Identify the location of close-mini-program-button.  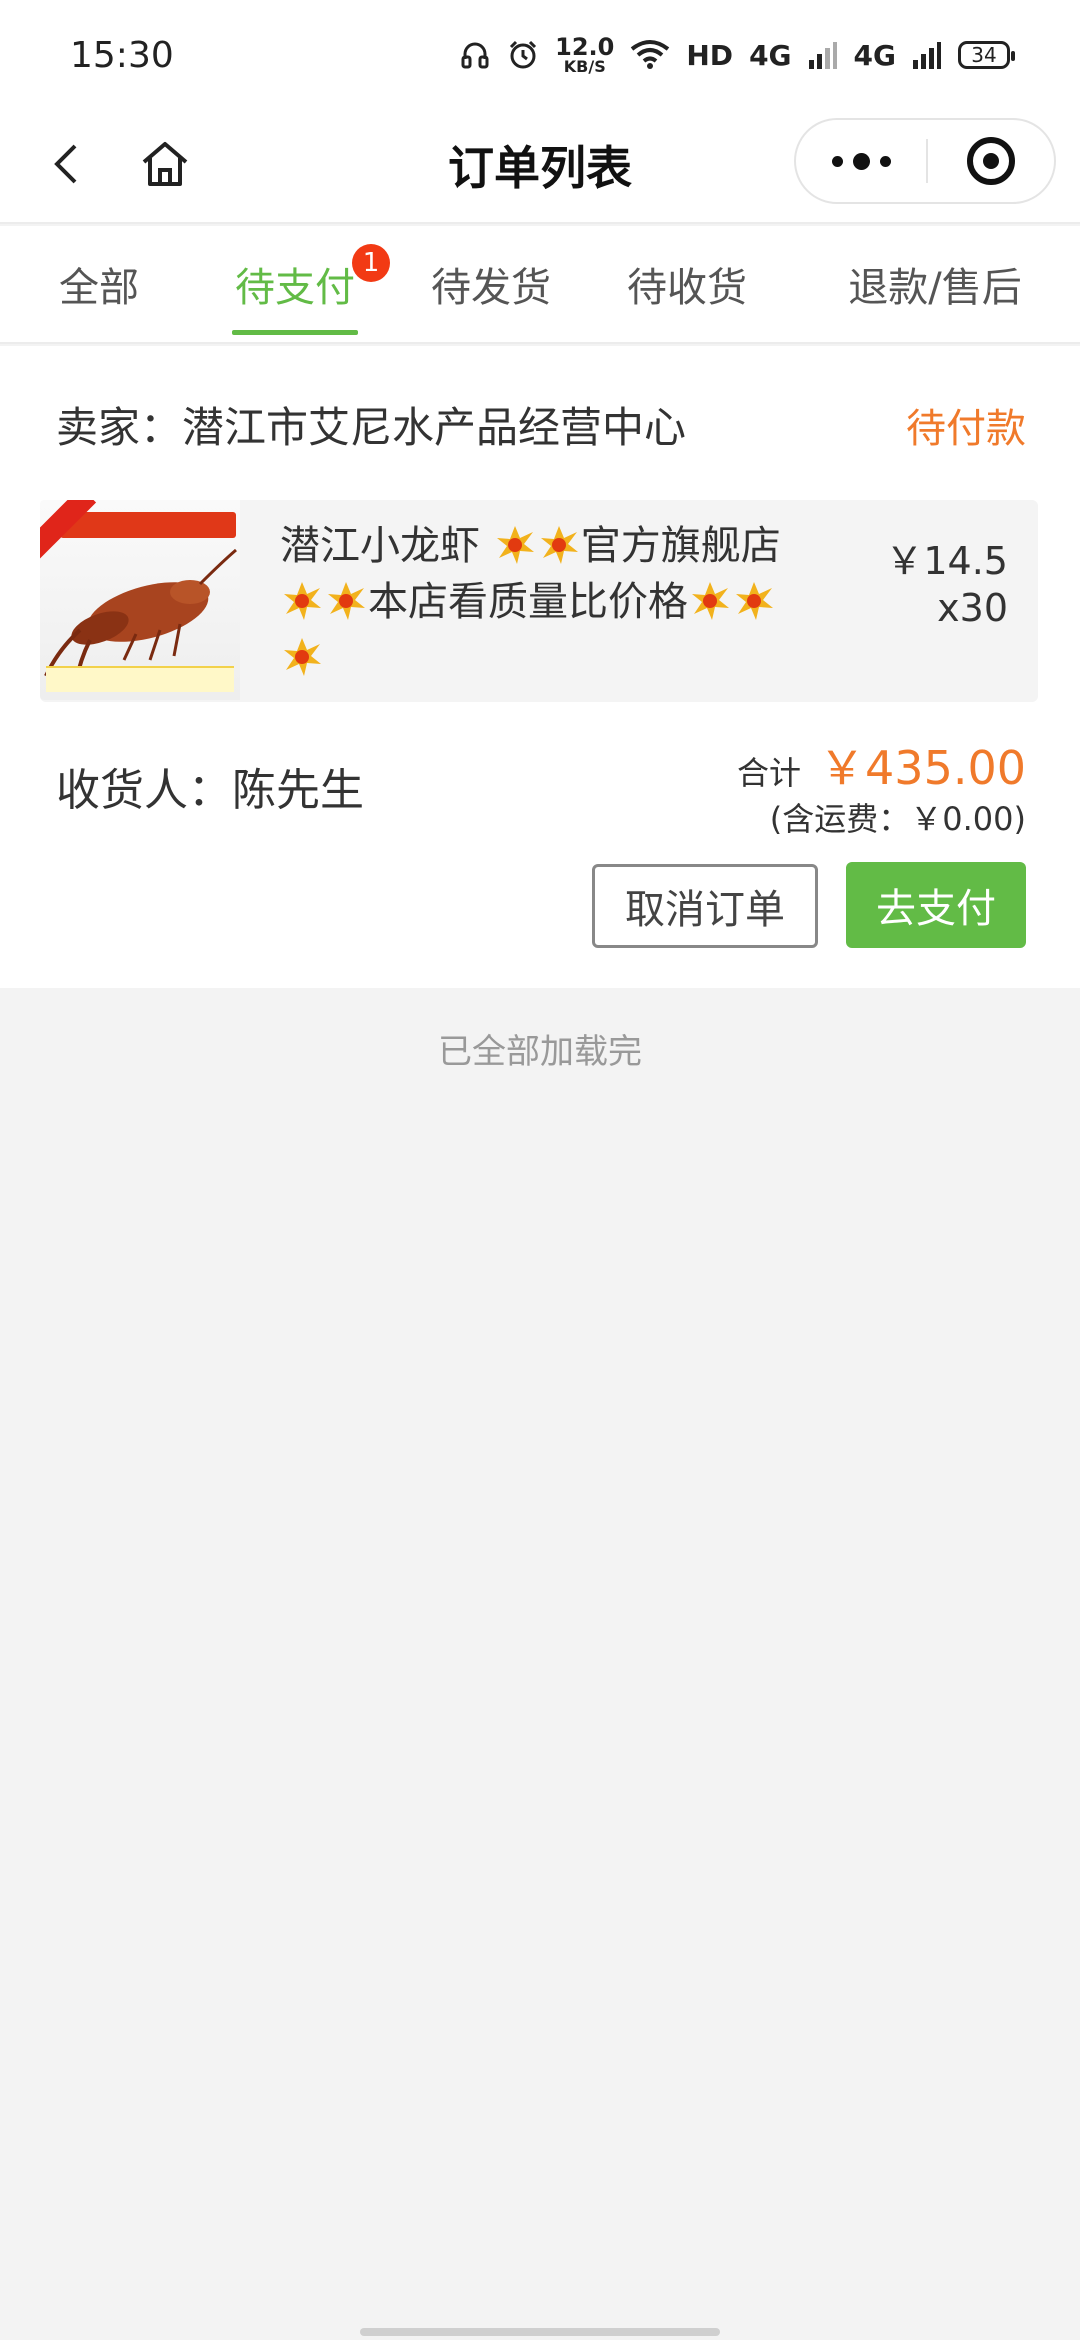
(991, 161).